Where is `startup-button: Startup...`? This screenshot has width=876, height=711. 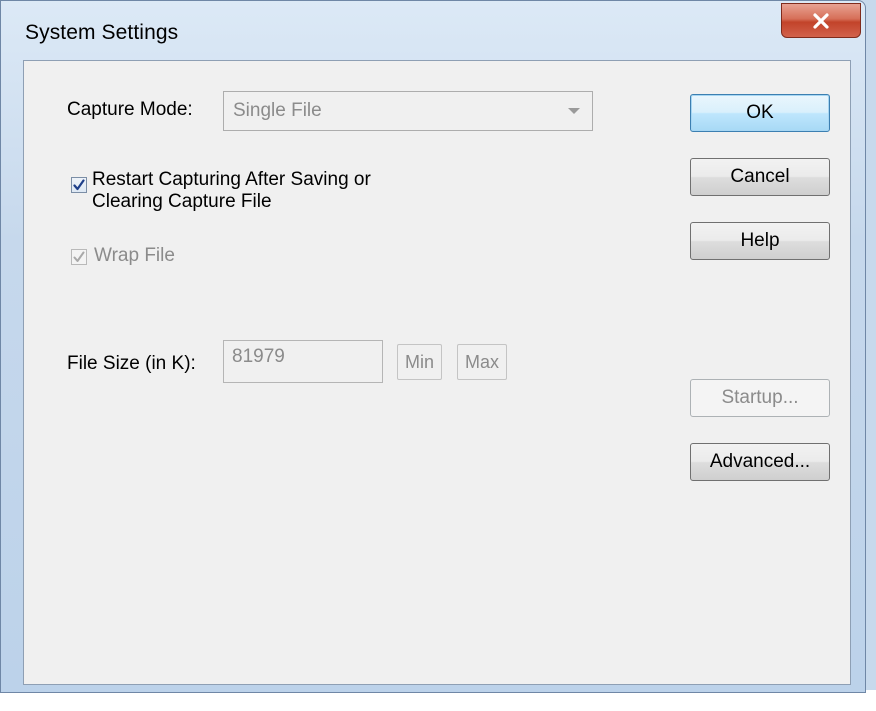 startup-button: Startup... is located at coordinates (760, 398).